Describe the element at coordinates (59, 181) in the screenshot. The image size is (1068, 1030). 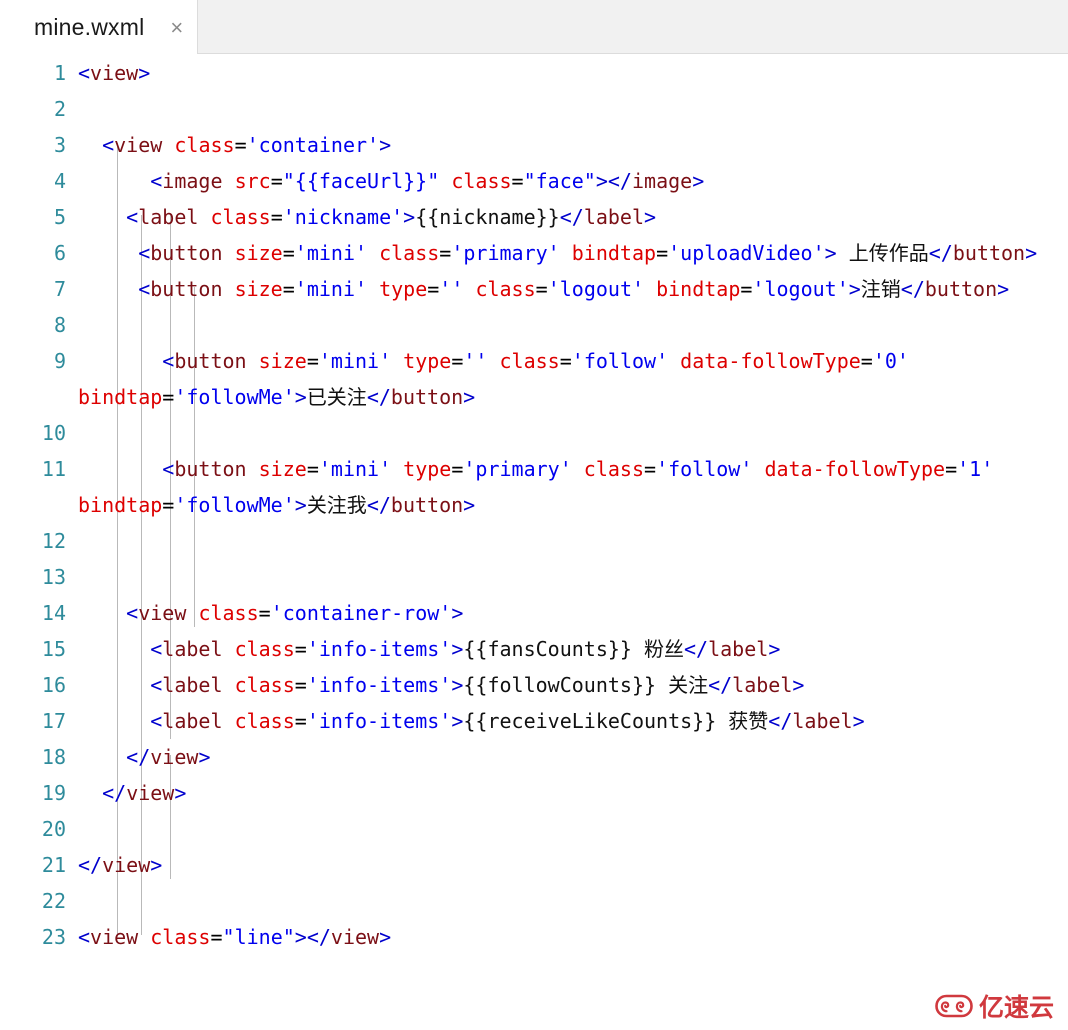
I see `line-number: 4` at that location.